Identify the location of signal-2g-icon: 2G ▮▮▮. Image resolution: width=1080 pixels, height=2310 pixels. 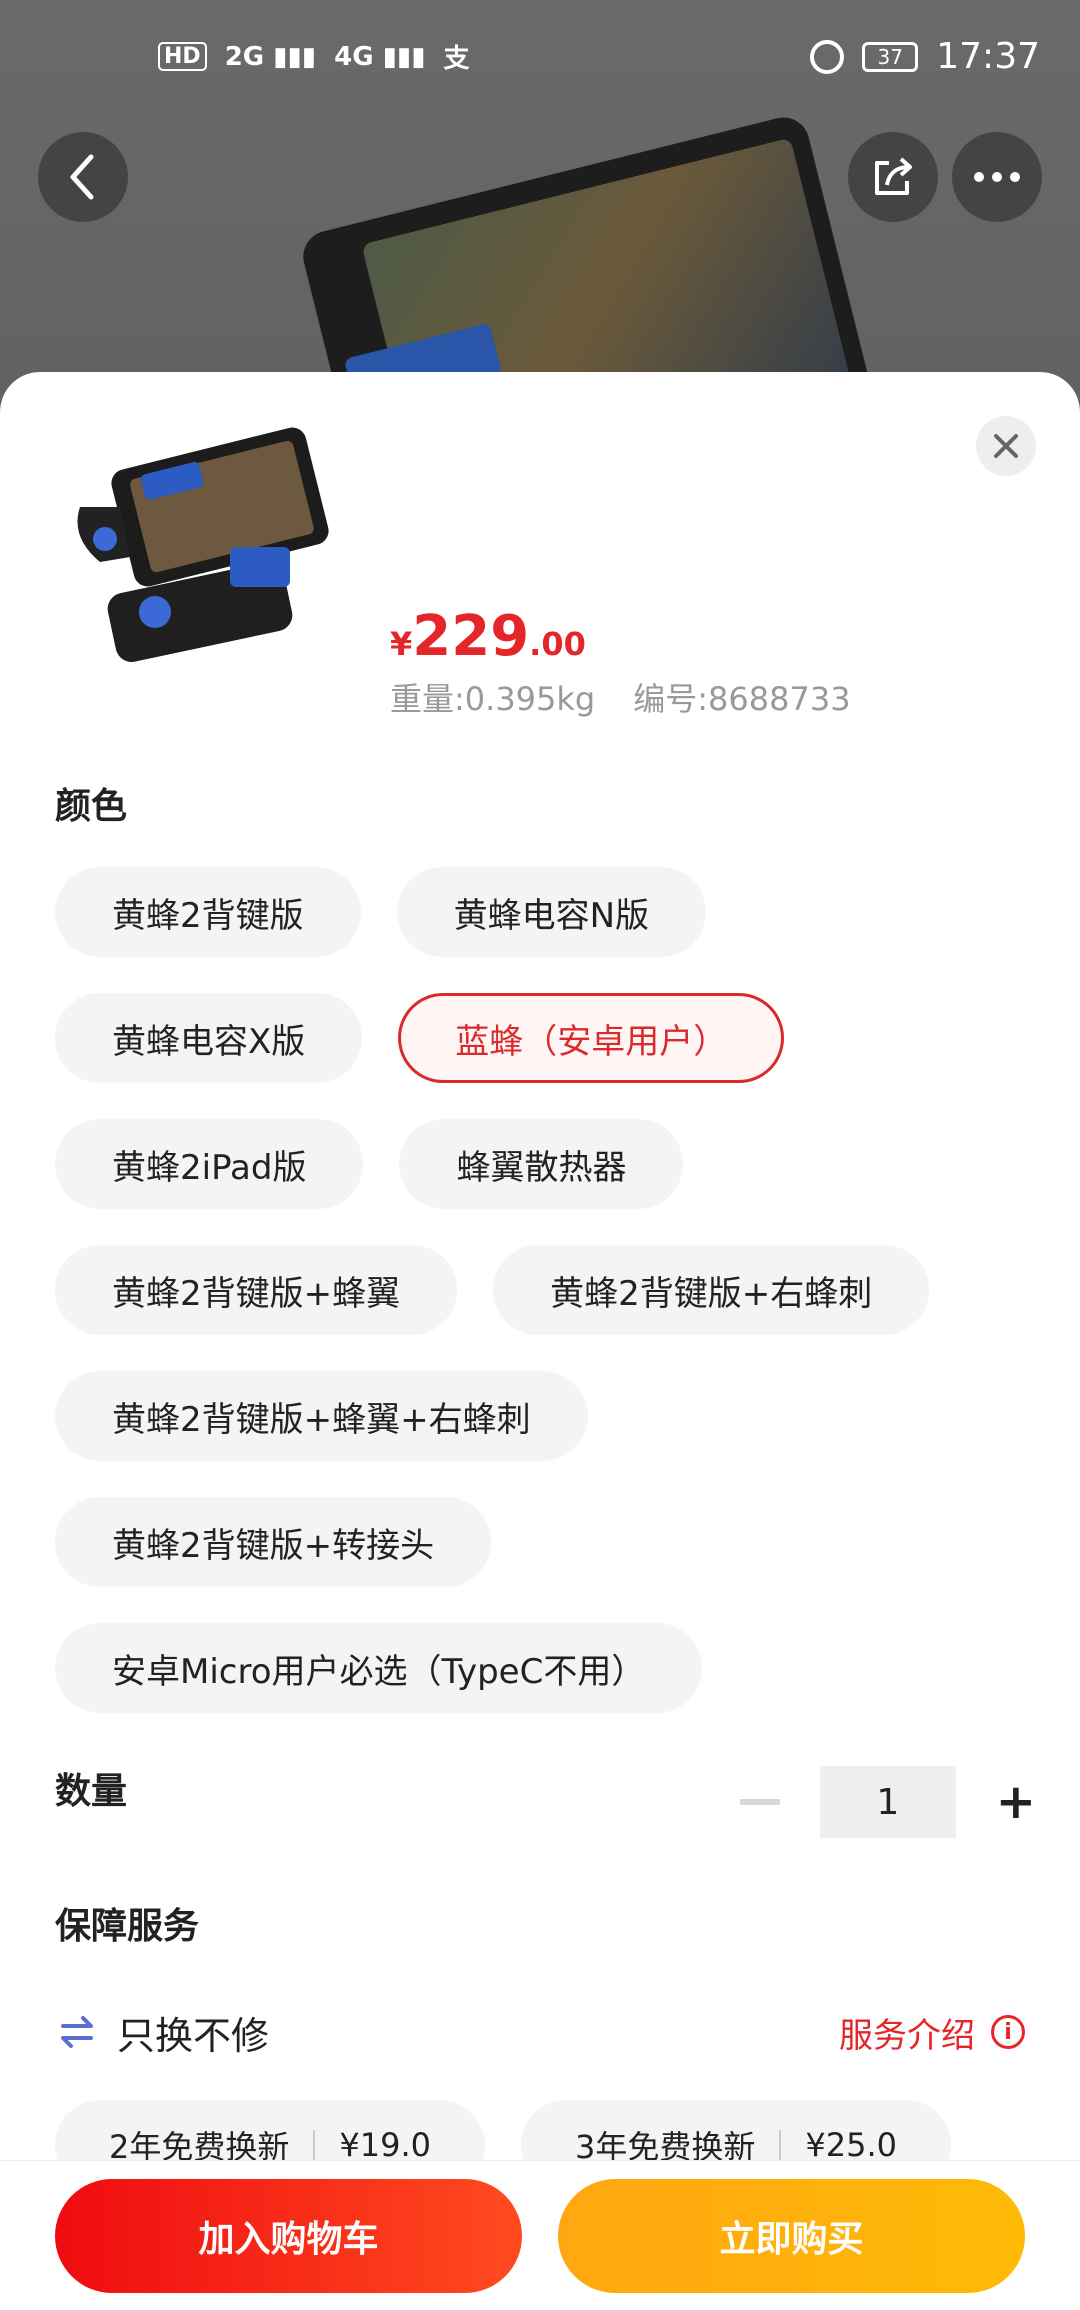
(270, 56).